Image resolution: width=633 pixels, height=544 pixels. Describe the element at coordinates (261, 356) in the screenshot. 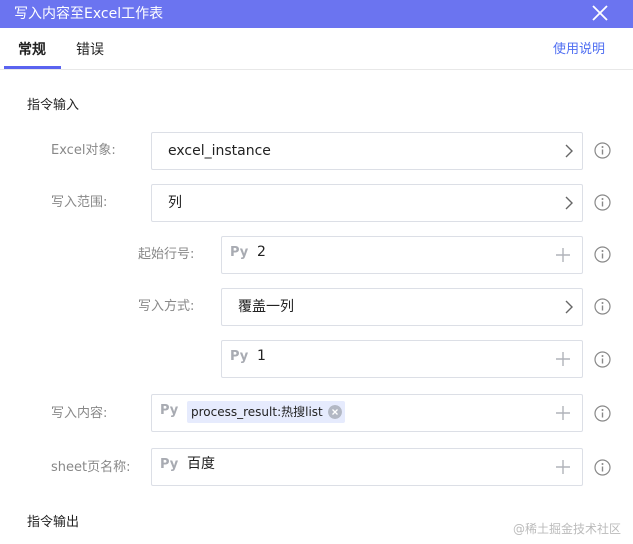

I see `column-index-value: 1` at that location.